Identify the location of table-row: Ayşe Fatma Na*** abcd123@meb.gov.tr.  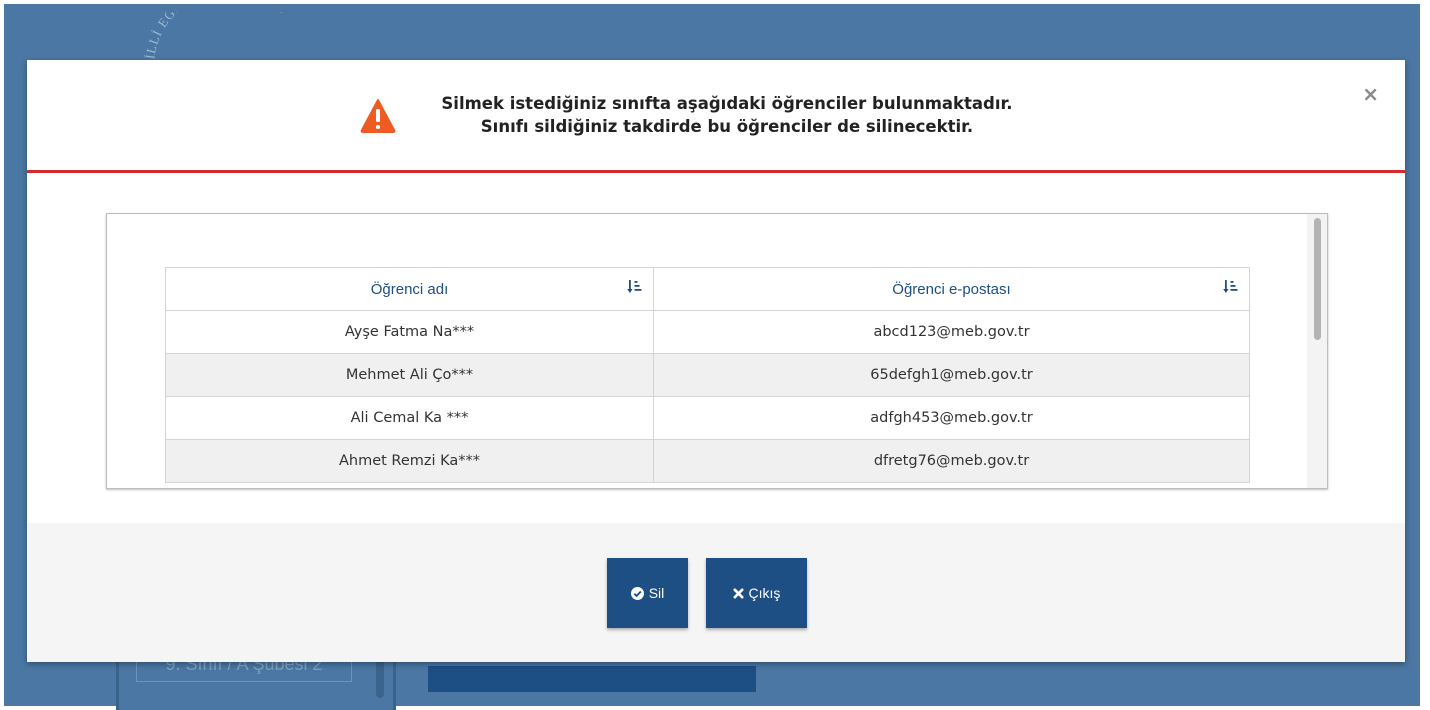
(707, 332).